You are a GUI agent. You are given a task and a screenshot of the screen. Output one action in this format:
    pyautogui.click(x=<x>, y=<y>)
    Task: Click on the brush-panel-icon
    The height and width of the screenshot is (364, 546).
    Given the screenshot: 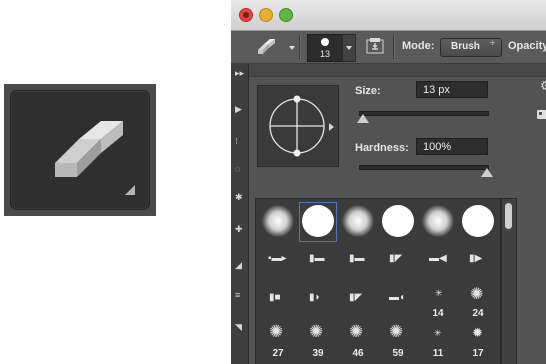 What is the action you would take?
    pyautogui.click(x=375, y=46)
    